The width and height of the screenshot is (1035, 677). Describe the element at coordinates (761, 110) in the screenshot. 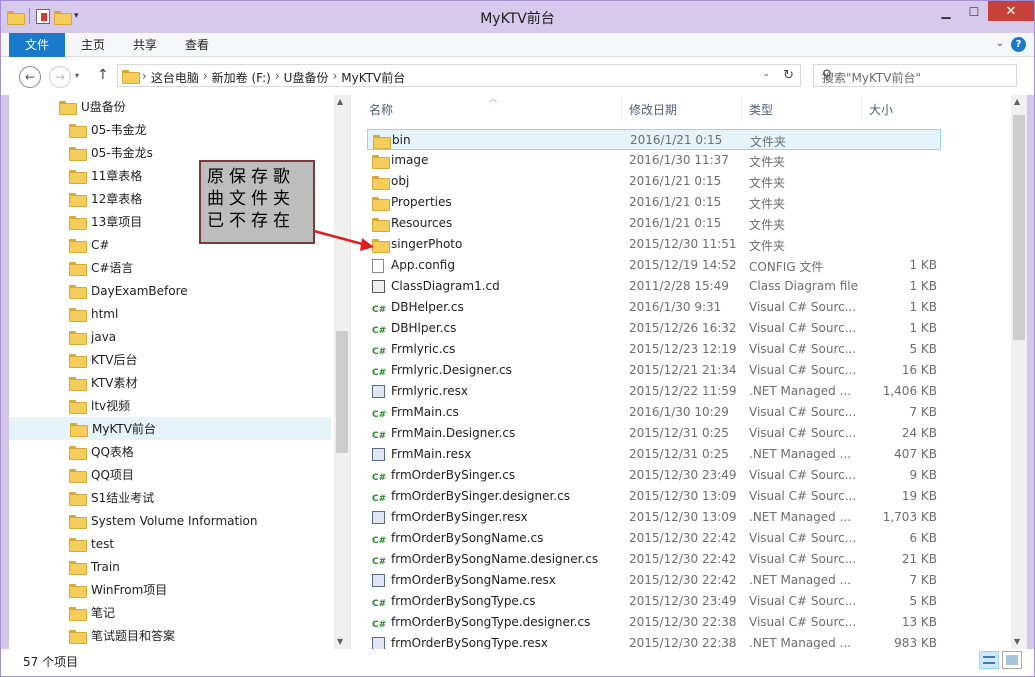

I see `column-header-type: 类型` at that location.